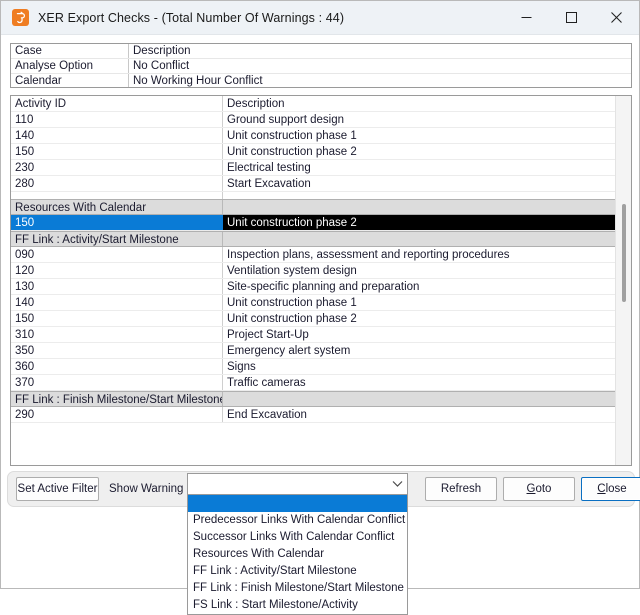 The image size is (640, 615). I want to click on dropdown-option: Predecessor Links With Calendar Conflict, so click(297, 520).